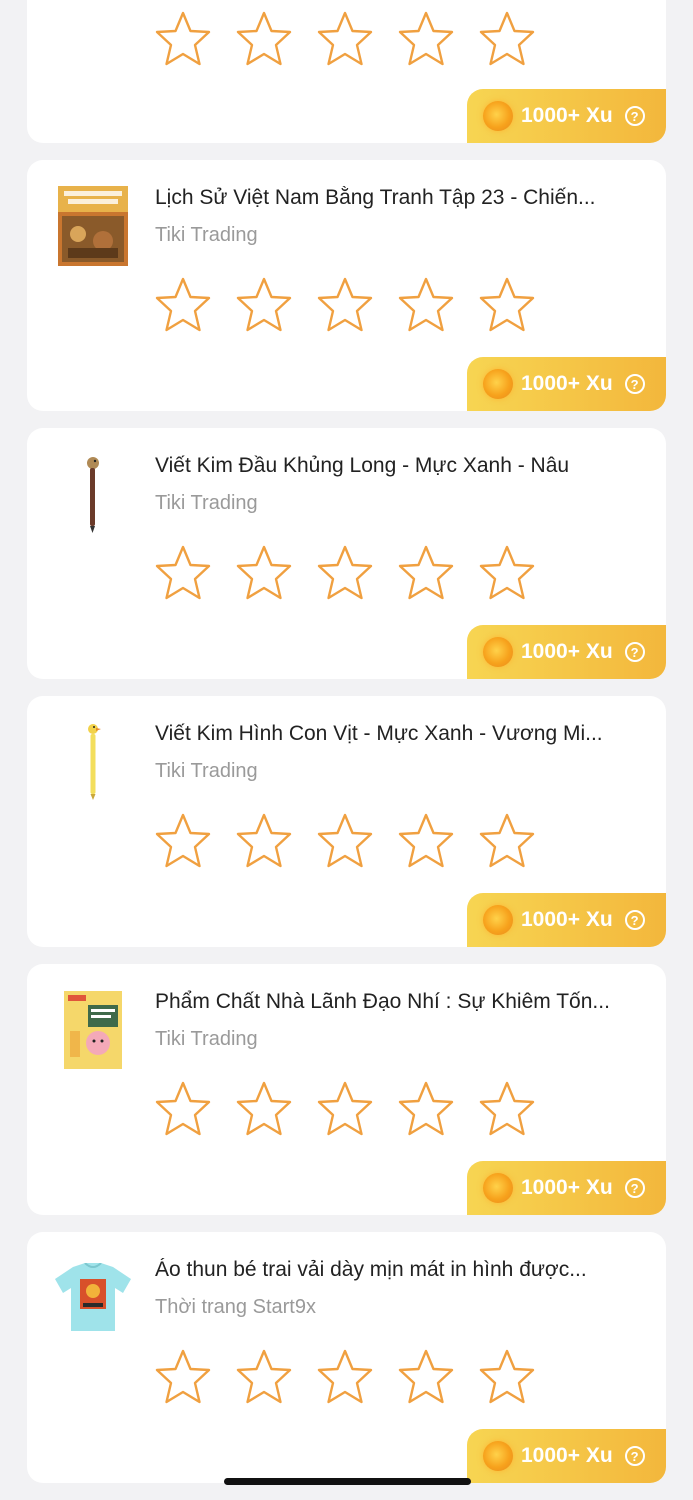 The width and height of the screenshot is (693, 1500). What do you see at coordinates (347, 1481) in the screenshot?
I see `home-indicator` at bounding box center [347, 1481].